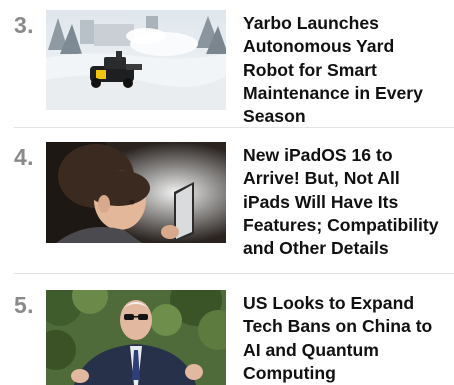  What do you see at coordinates (24, 25) in the screenshot?
I see `article-rank: 3.` at bounding box center [24, 25].